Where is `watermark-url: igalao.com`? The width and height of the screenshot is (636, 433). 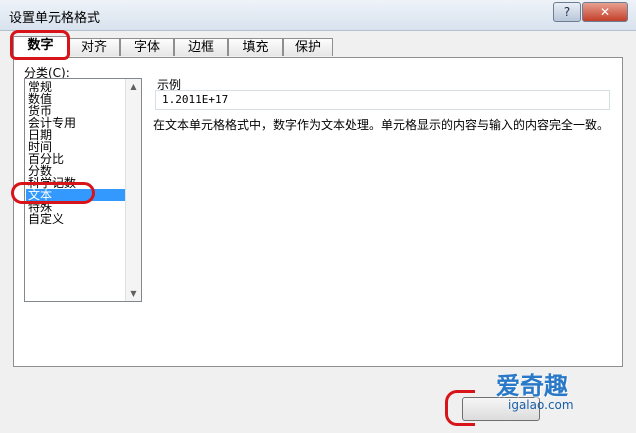 watermark-url: igalao.com is located at coordinates (541, 405).